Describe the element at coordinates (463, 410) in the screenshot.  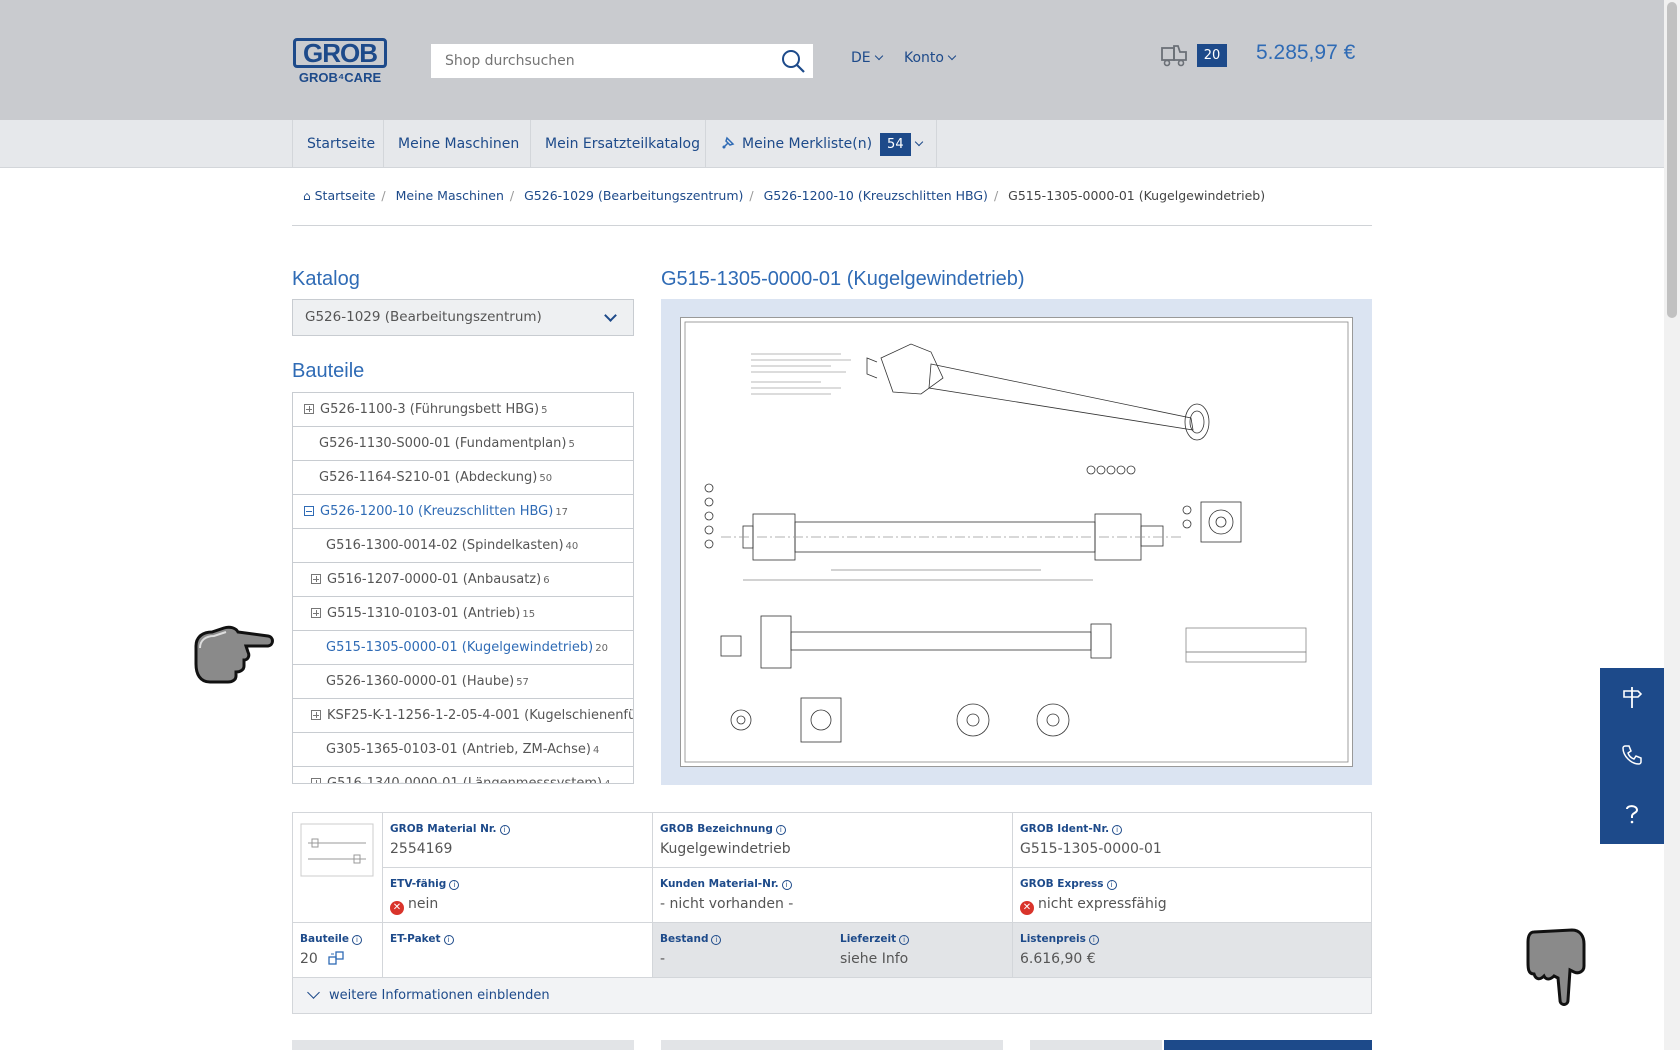
I see `tree-item: G526-1100-3 (Führungsbett HBG) 5` at that location.